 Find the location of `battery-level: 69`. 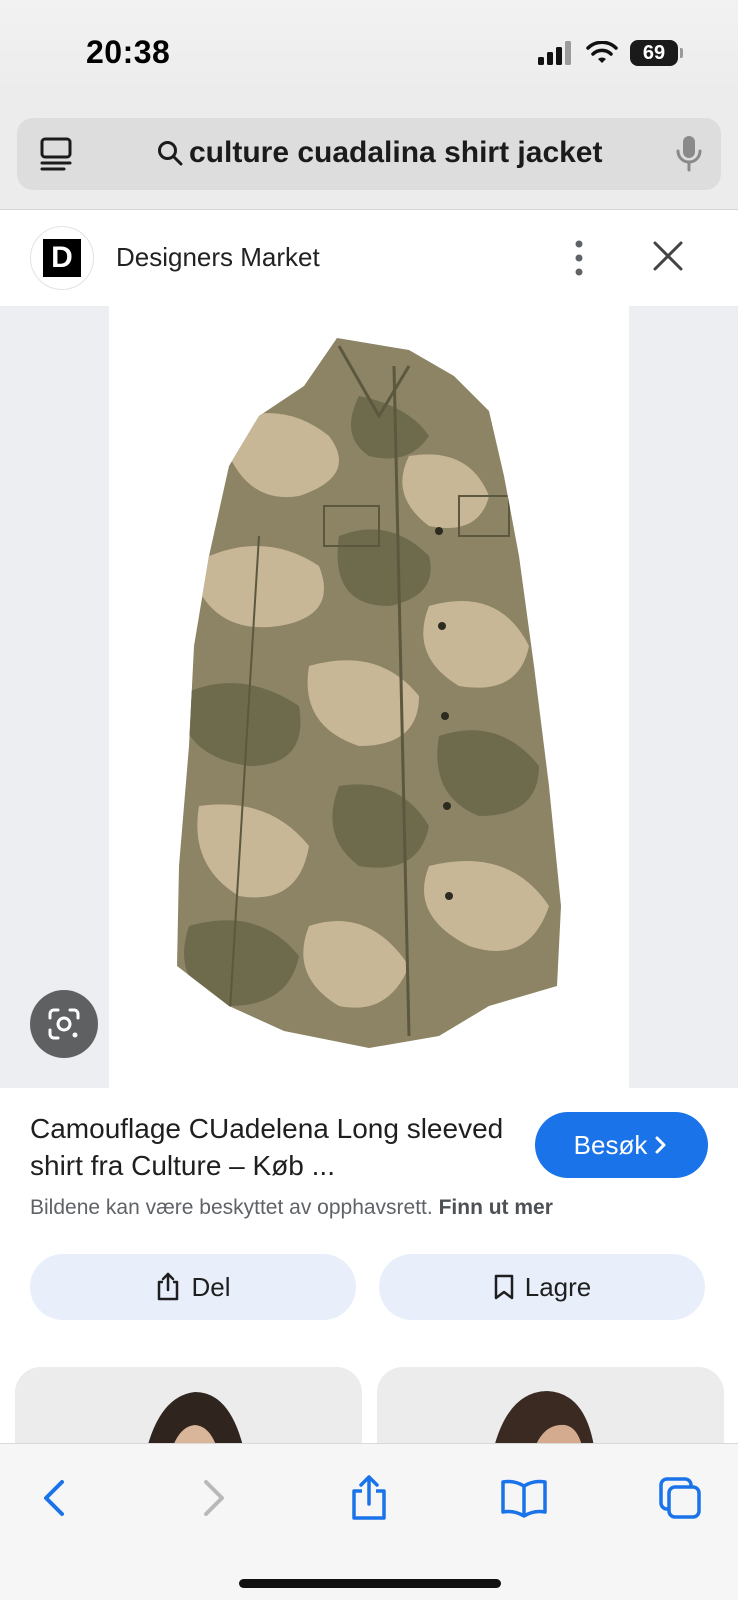

battery-level: 69 is located at coordinates (654, 52).